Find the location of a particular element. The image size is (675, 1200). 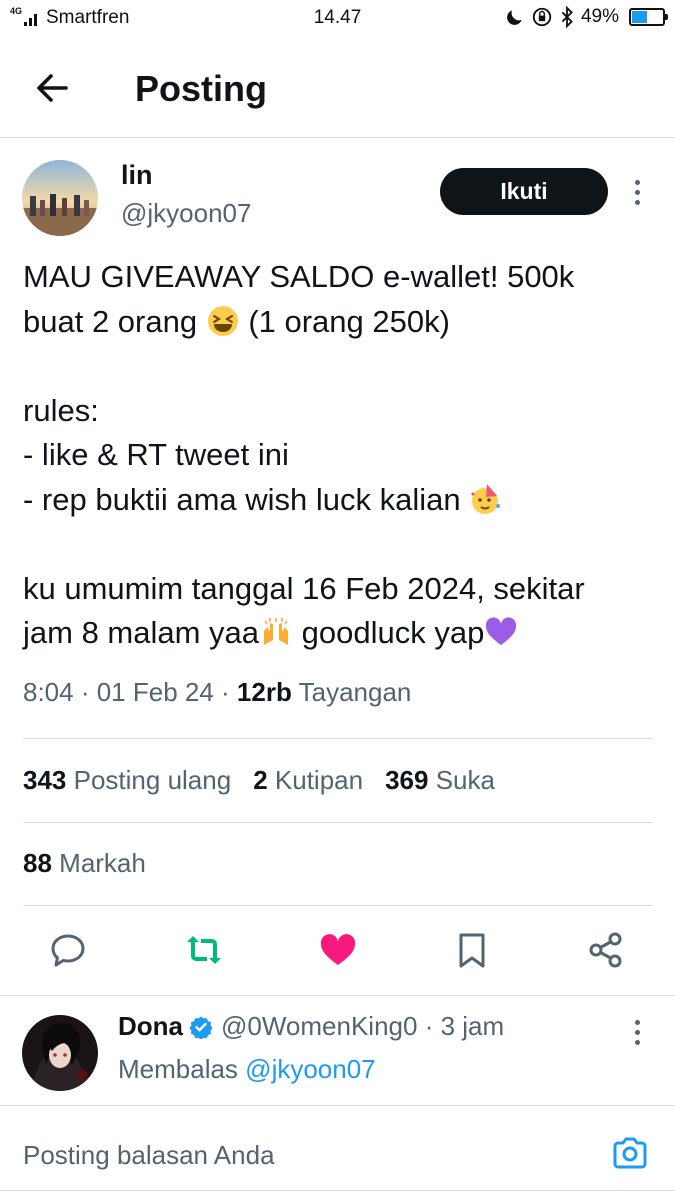

header: Posting is located at coordinates (337, 87).